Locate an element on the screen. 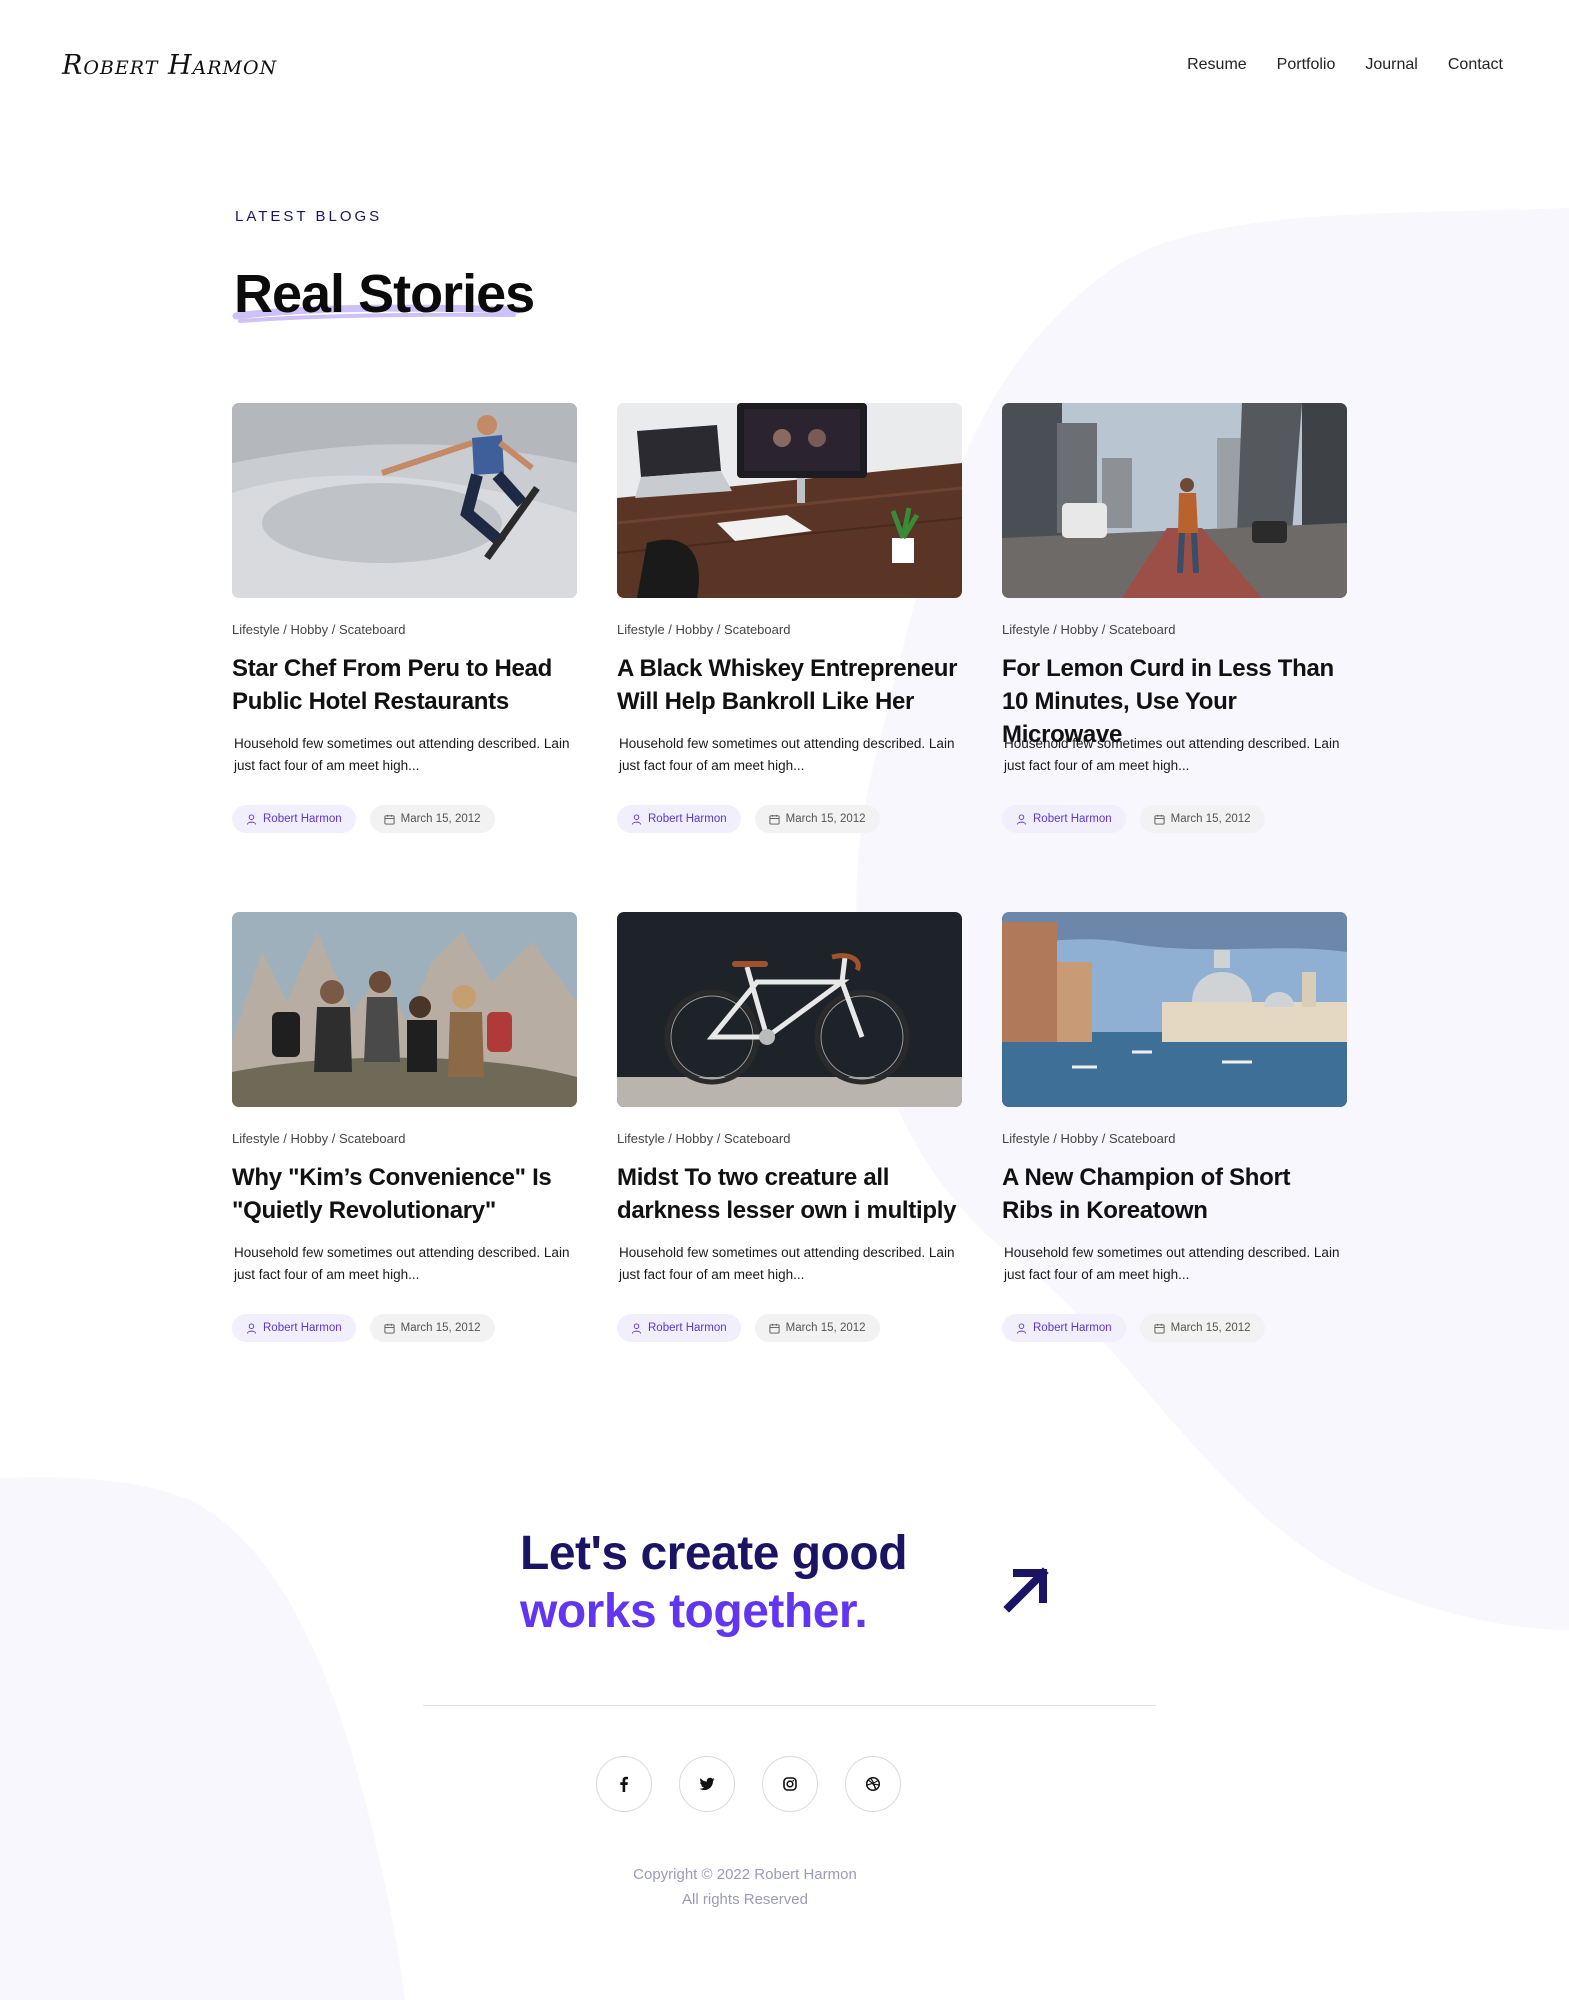  main-nav: Resume Portfolio Journal Contact is located at coordinates (1345, 65).